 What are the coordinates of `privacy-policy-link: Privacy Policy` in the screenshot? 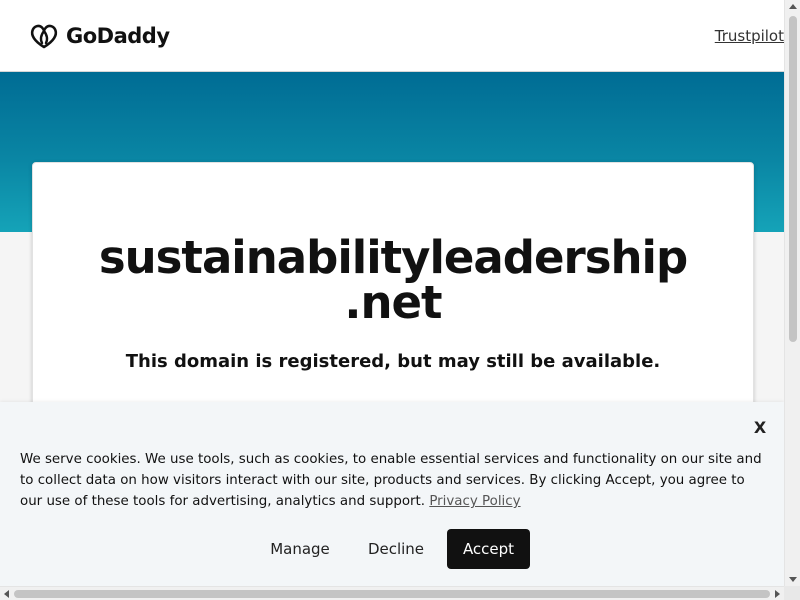 It's located at (474, 501).